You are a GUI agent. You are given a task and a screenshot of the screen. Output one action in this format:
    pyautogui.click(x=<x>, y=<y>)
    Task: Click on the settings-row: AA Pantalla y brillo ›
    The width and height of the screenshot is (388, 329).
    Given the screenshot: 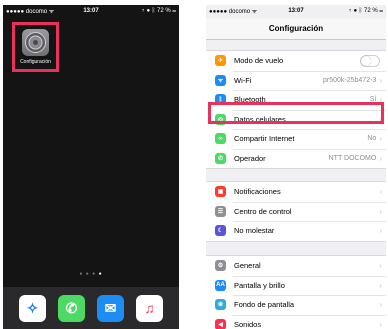 What is the action you would take?
    pyautogui.click(x=296, y=285)
    